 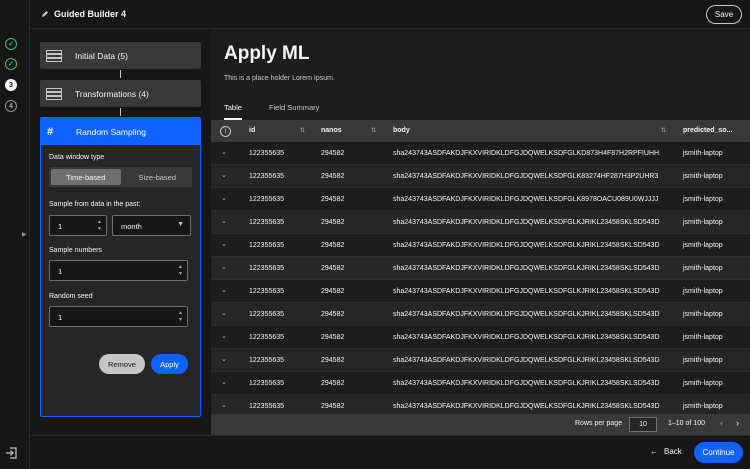 I want to click on sample-past-value: 1, so click(x=60, y=226).